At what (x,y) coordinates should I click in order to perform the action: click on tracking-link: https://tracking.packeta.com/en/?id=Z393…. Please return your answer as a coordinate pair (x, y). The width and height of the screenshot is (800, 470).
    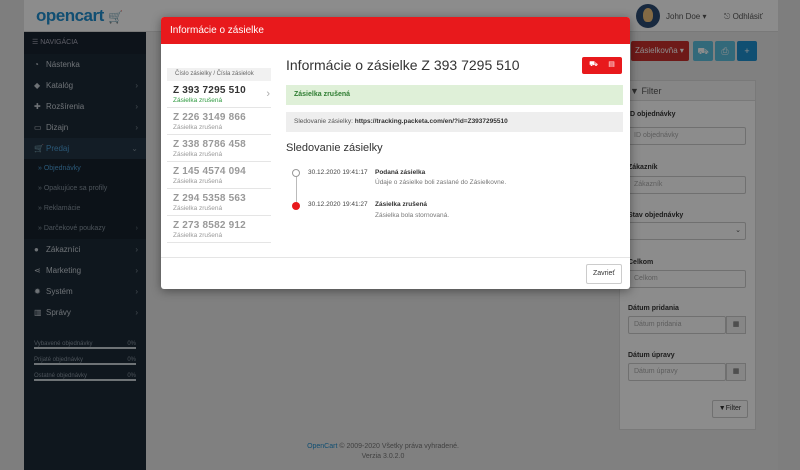
    Looking at the image, I should click on (431, 121).